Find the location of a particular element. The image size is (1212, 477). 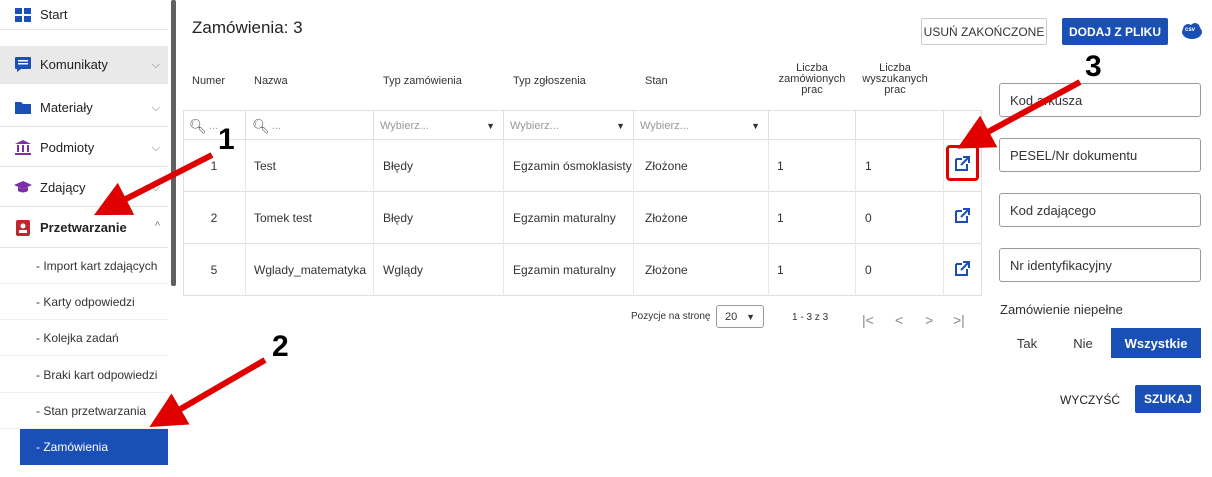

annotation-number-3: 3 is located at coordinates (1093, 66).